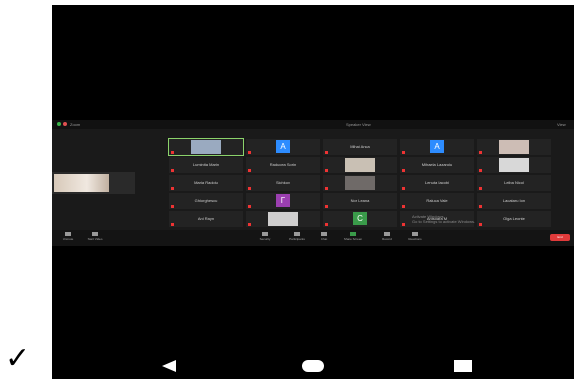 The image size is (574, 379). I want to click on participant-tile: Mihai Anca, so click(360, 147).